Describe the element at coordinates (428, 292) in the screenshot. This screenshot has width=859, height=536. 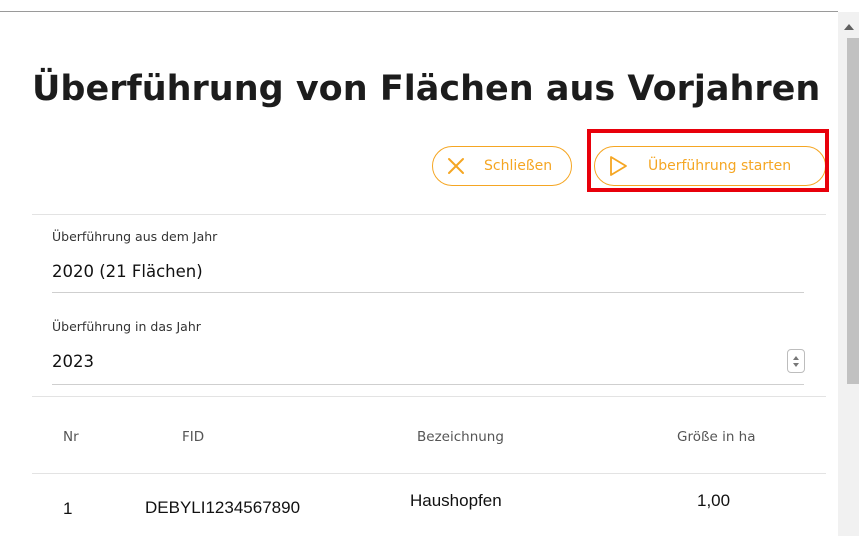
I see `from-year-underline` at that location.